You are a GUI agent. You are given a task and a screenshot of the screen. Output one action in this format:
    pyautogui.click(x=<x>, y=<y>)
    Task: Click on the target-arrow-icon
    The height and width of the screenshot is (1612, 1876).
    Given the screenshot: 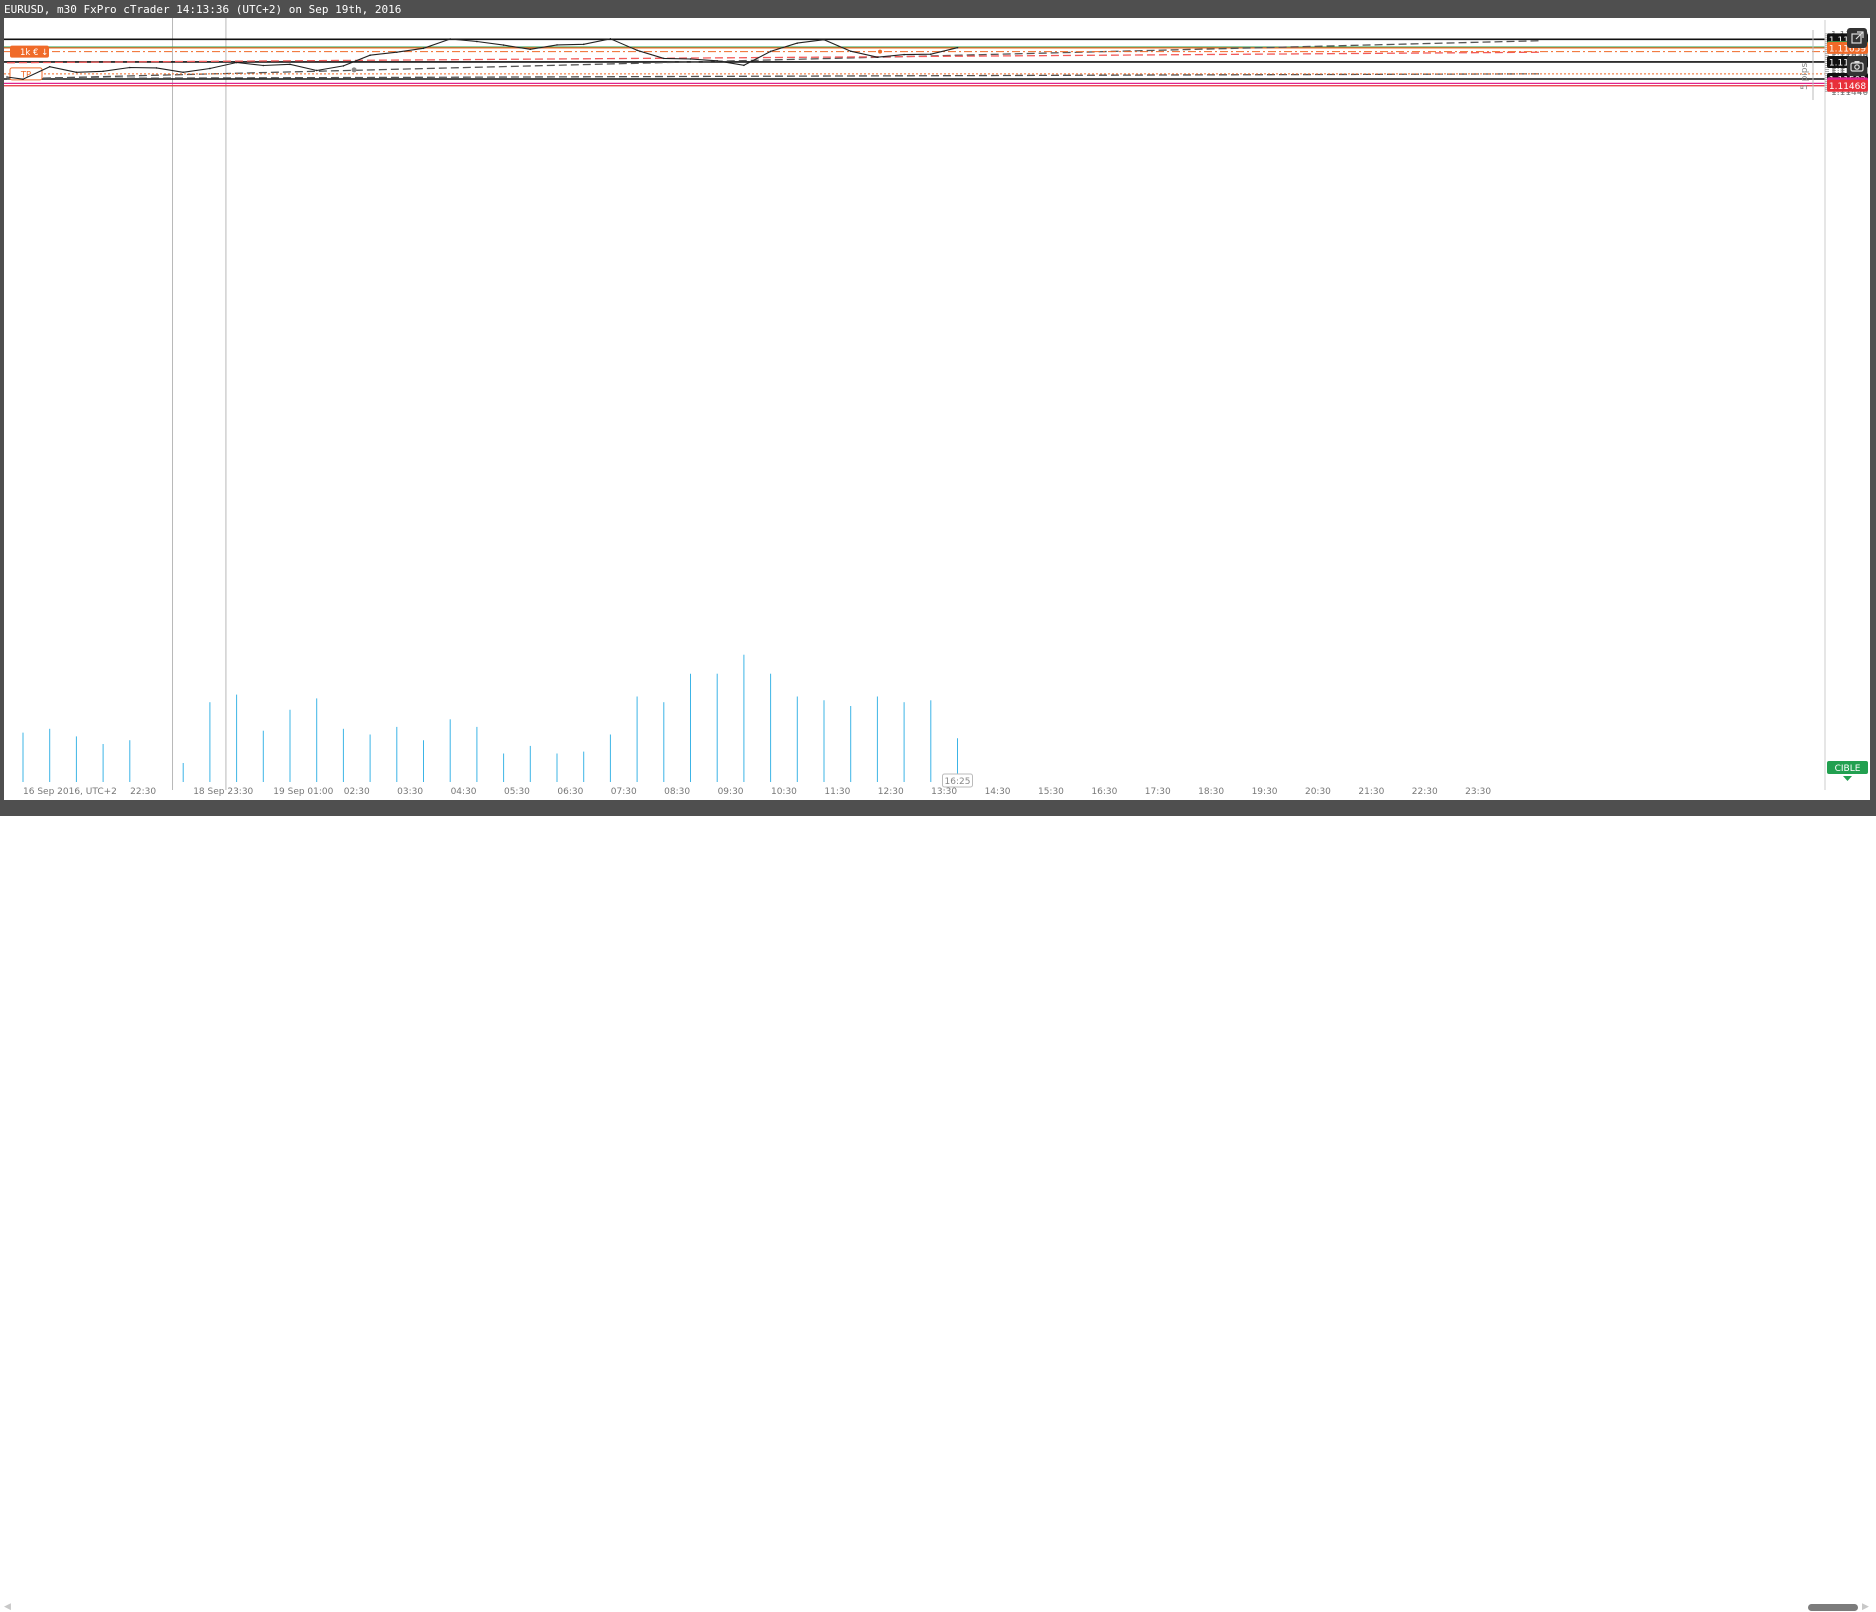 What is the action you would take?
    pyautogui.click(x=1847, y=778)
    